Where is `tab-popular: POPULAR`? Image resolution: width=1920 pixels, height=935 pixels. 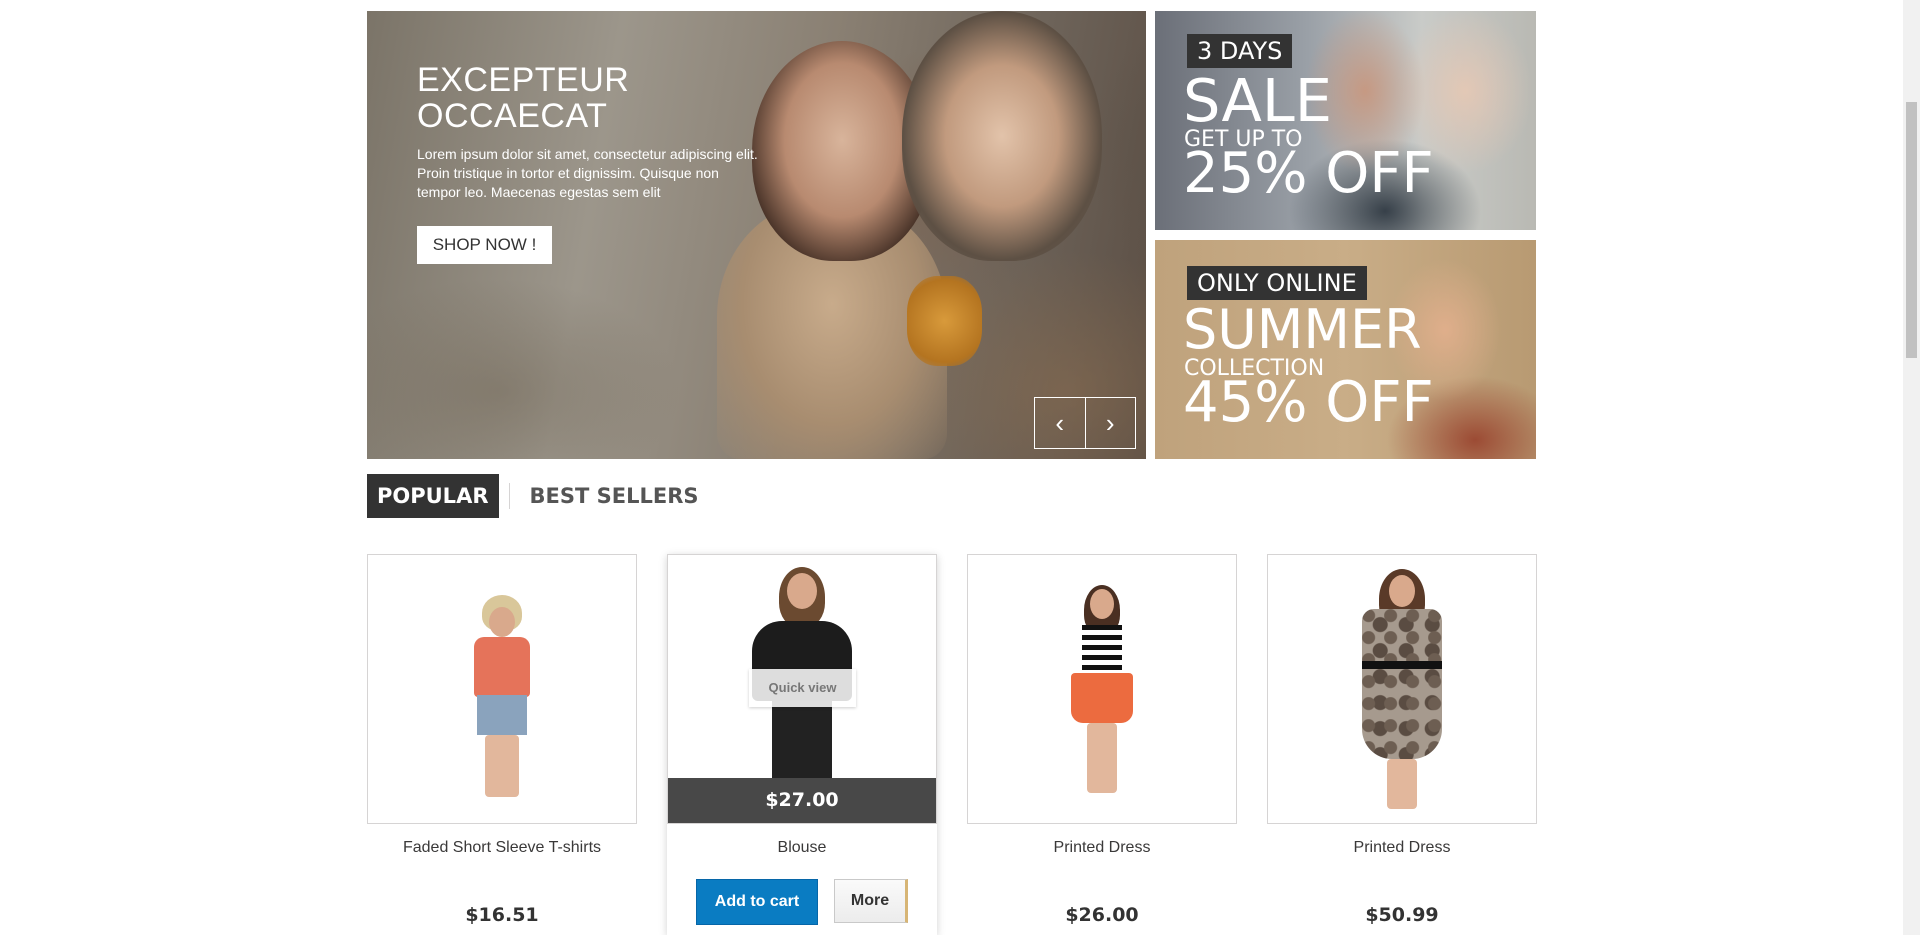 tab-popular: POPULAR is located at coordinates (433, 496).